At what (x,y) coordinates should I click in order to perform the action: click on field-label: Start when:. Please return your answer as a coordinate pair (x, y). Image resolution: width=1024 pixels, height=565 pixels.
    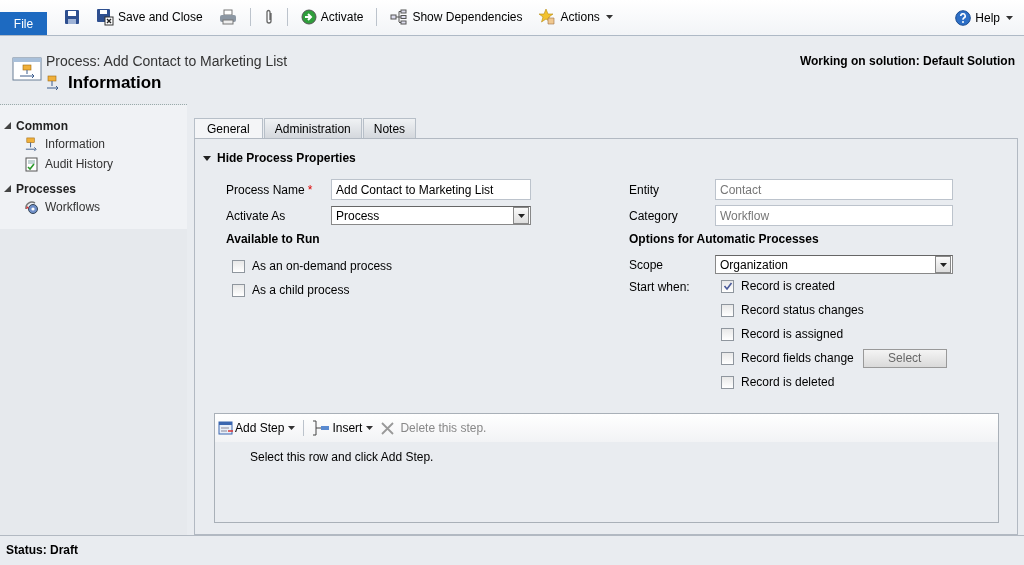
    Looking at the image, I should click on (660, 288).